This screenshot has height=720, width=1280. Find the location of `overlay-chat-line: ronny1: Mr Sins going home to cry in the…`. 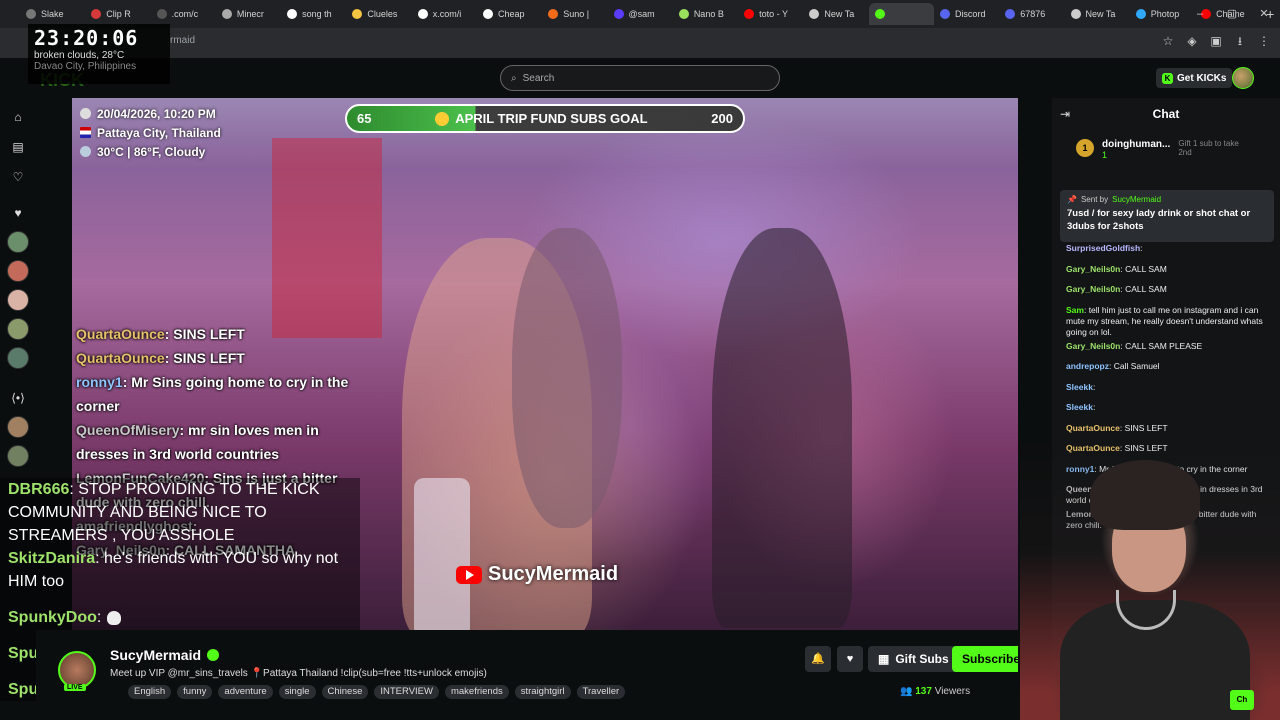

overlay-chat-line: ronny1: Mr Sins going home to cry in the… is located at coordinates (221, 394).